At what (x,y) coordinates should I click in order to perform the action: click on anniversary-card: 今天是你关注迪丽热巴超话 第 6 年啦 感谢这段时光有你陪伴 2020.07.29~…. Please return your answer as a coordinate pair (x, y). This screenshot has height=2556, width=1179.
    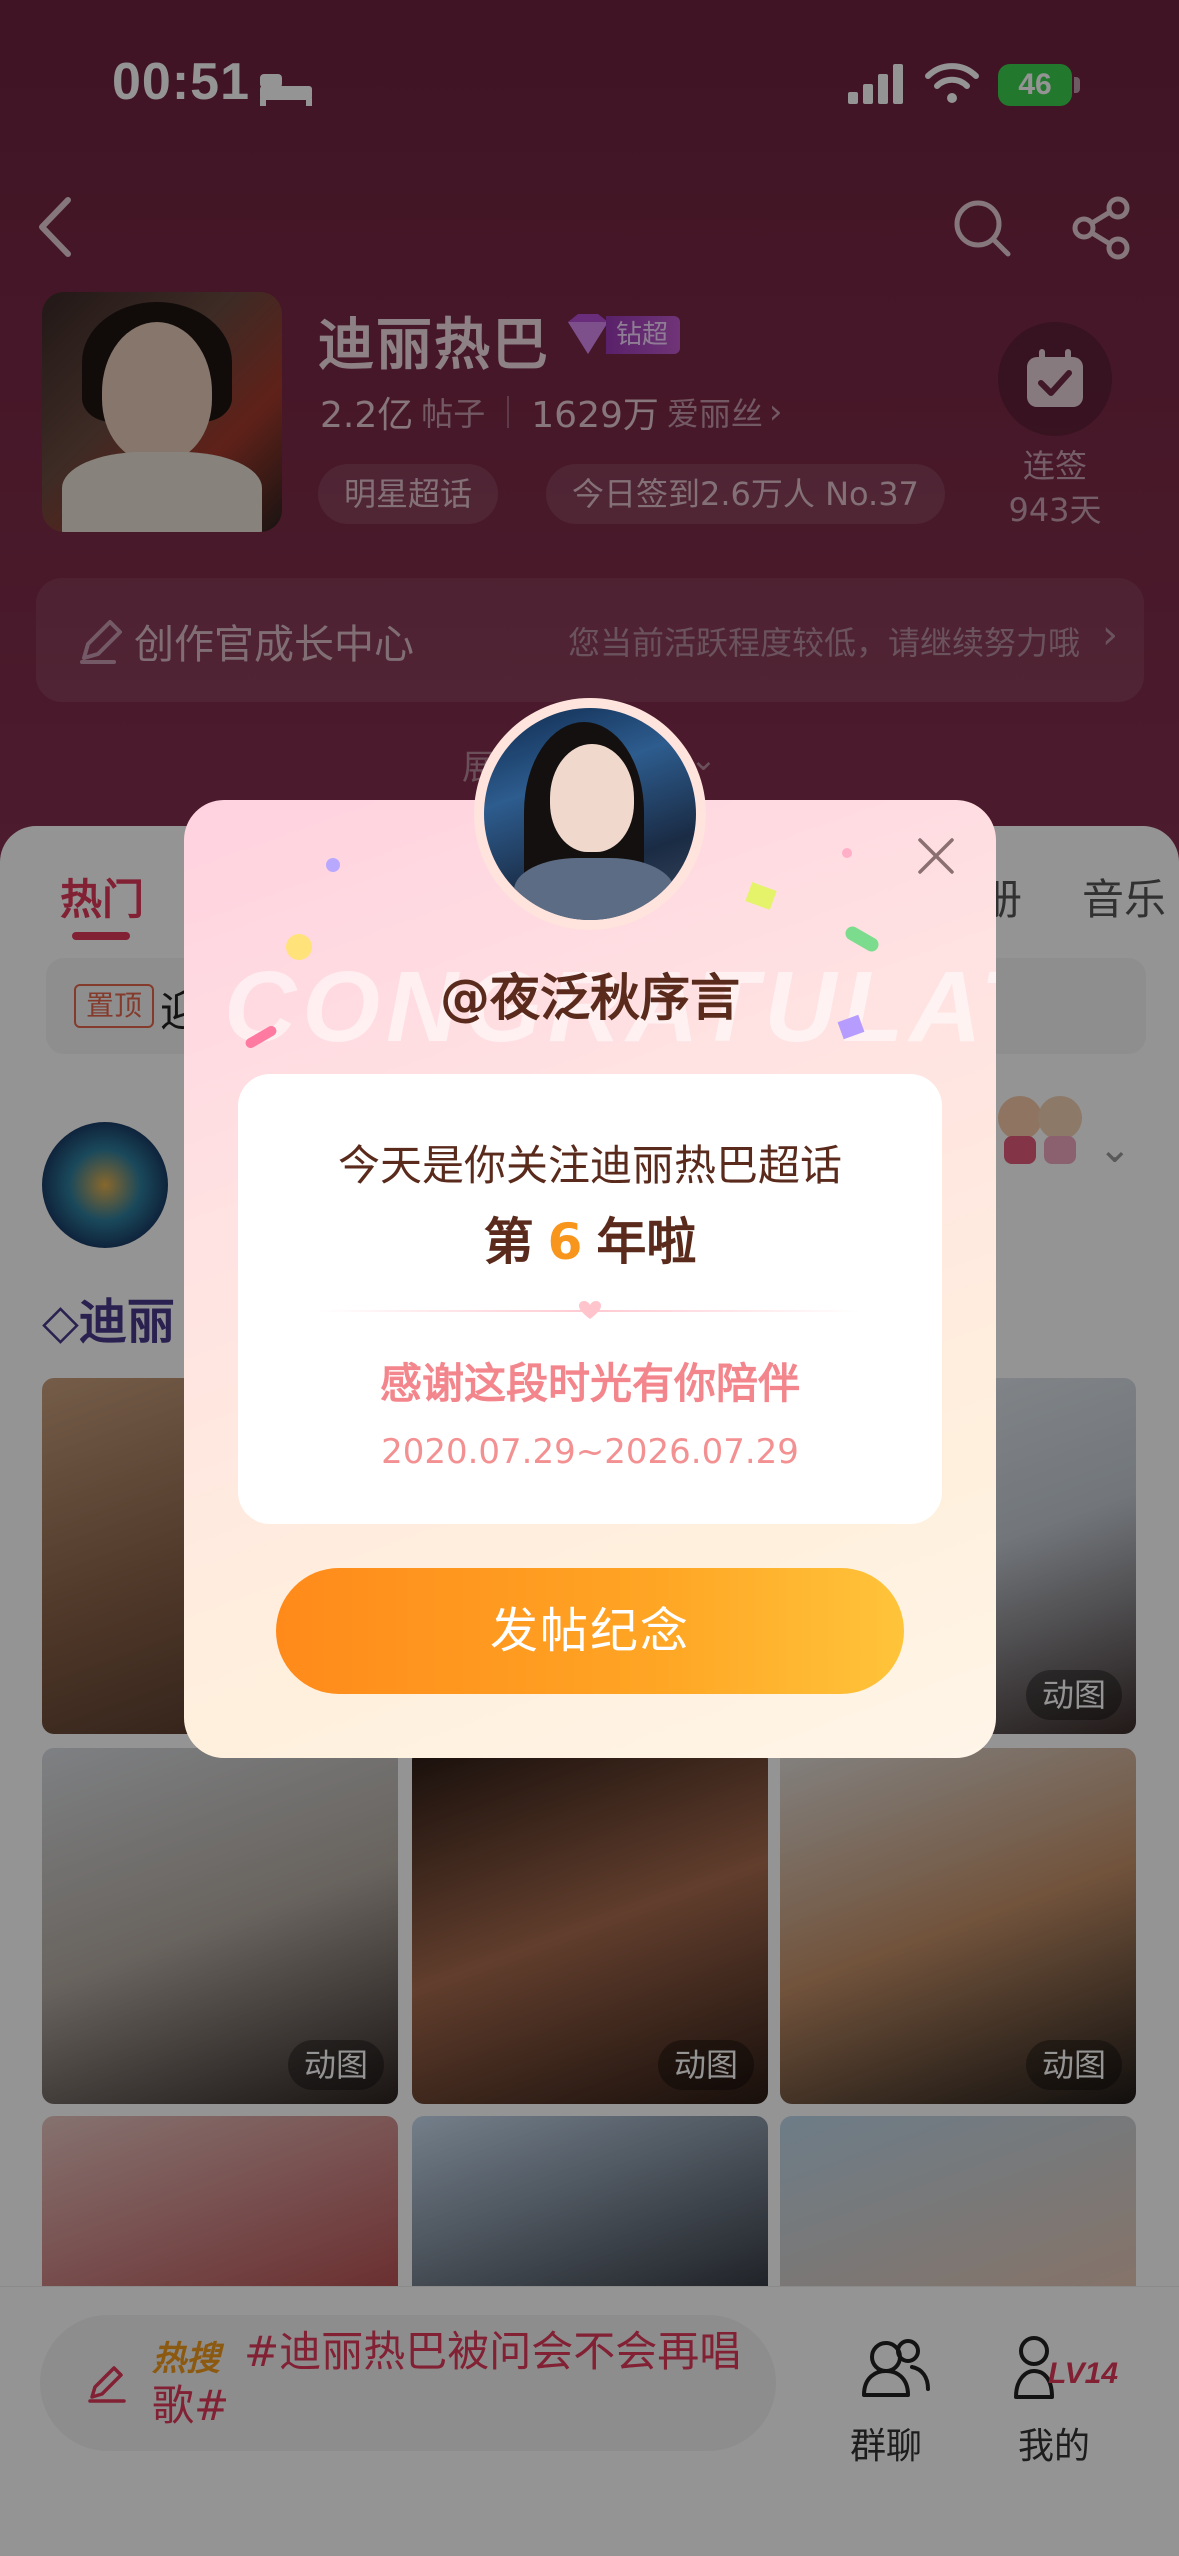
    Looking at the image, I should click on (590, 1299).